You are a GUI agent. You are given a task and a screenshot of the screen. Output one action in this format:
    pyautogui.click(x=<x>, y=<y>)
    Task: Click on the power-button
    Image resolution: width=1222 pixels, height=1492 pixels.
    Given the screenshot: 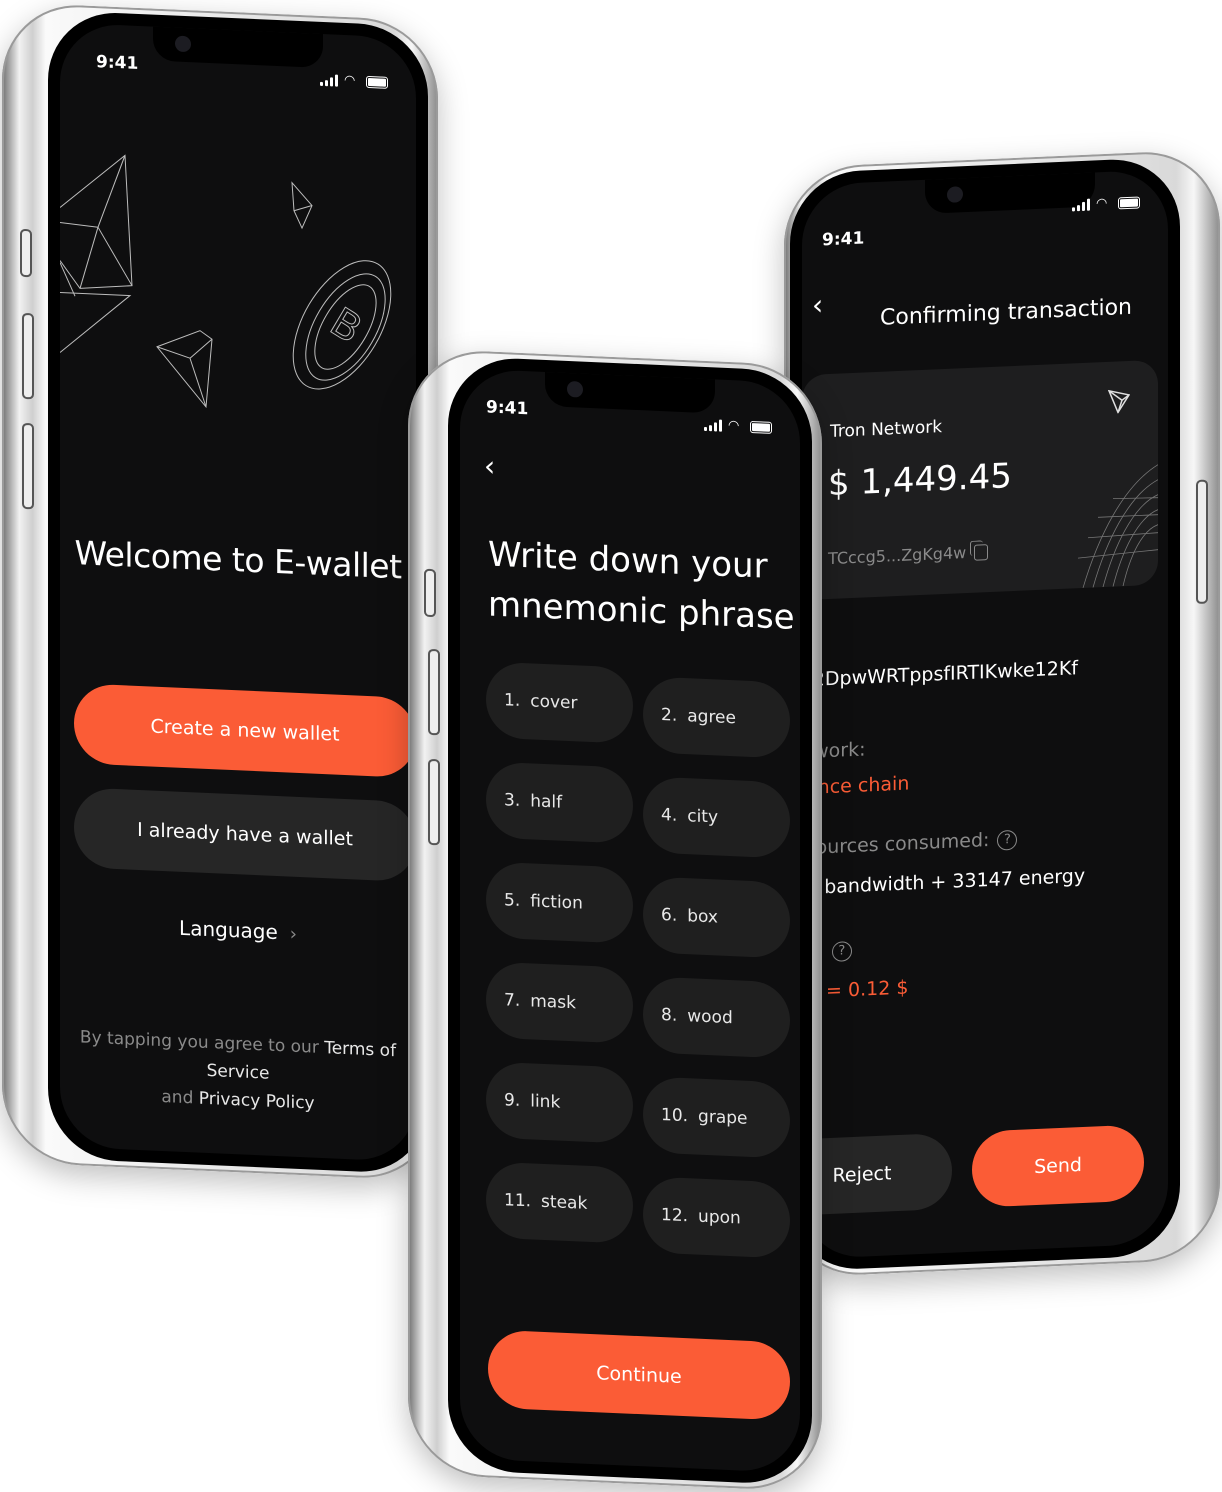 What is the action you would take?
    pyautogui.click(x=1202, y=542)
    